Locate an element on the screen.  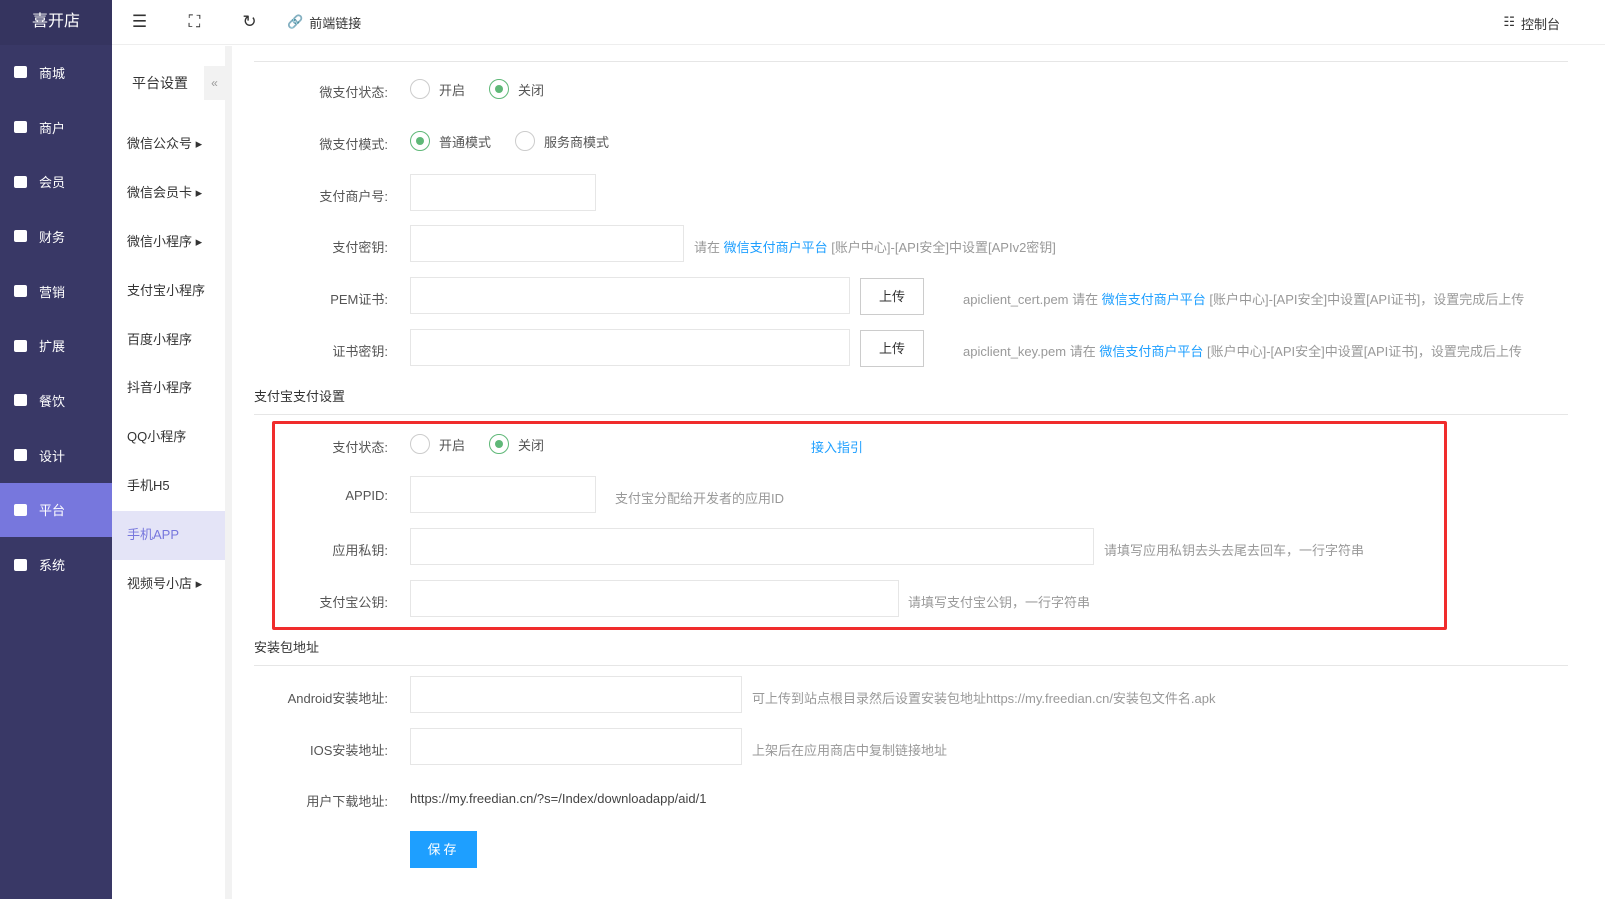
sidebar-item-label: 系统 is located at coordinates (52, 566).